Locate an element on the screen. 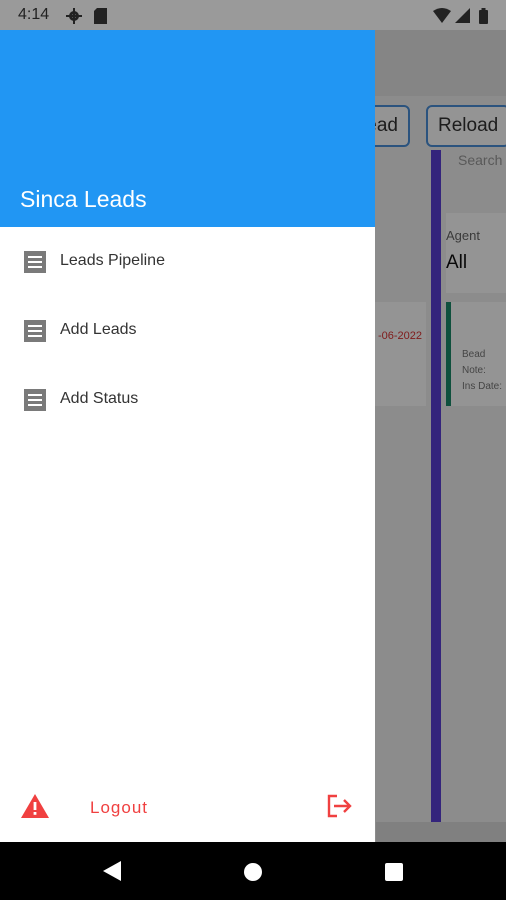  menu-item-label: Leads Pipeline is located at coordinates (112, 260).